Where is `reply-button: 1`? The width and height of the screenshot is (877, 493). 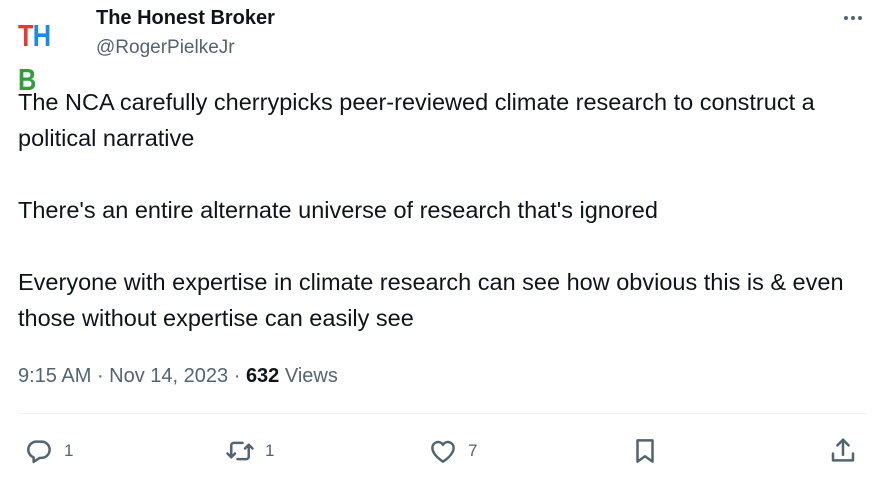 reply-button: 1 is located at coordinates (48, 451).